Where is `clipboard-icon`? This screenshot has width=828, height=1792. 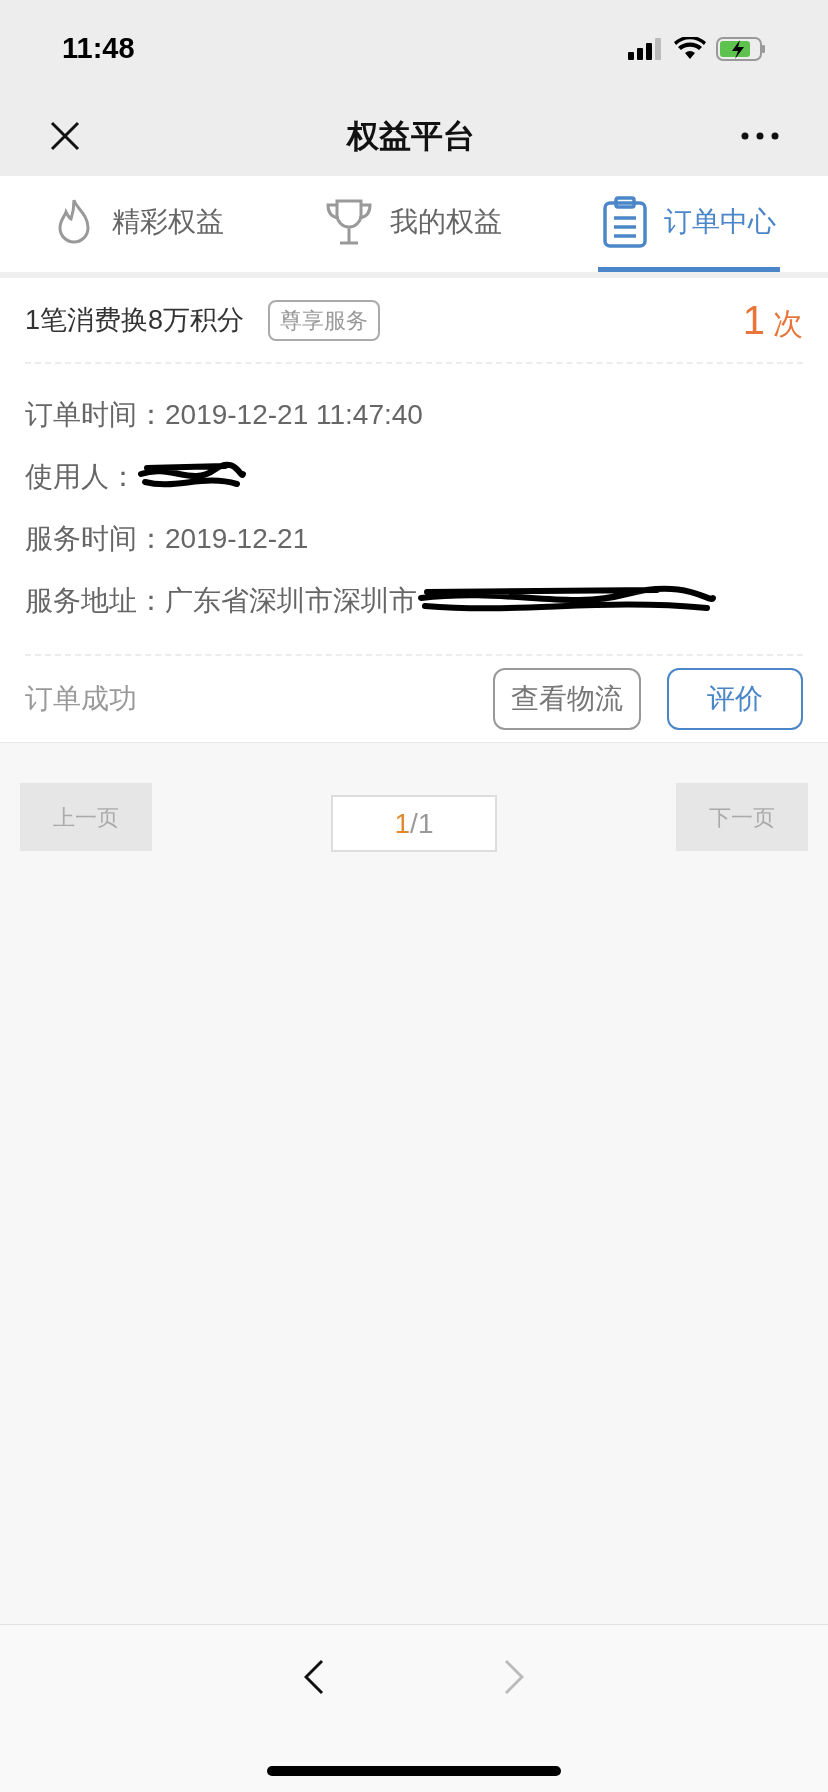
clipboard-icon is located at coordinates (625, 221).